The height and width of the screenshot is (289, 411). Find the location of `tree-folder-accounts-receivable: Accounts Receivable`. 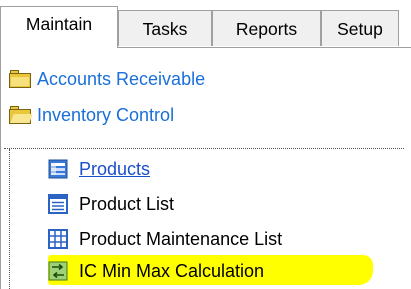

tree-folder-accounts-receivable: Accounts Receivable is located at coordinates (205, 79).